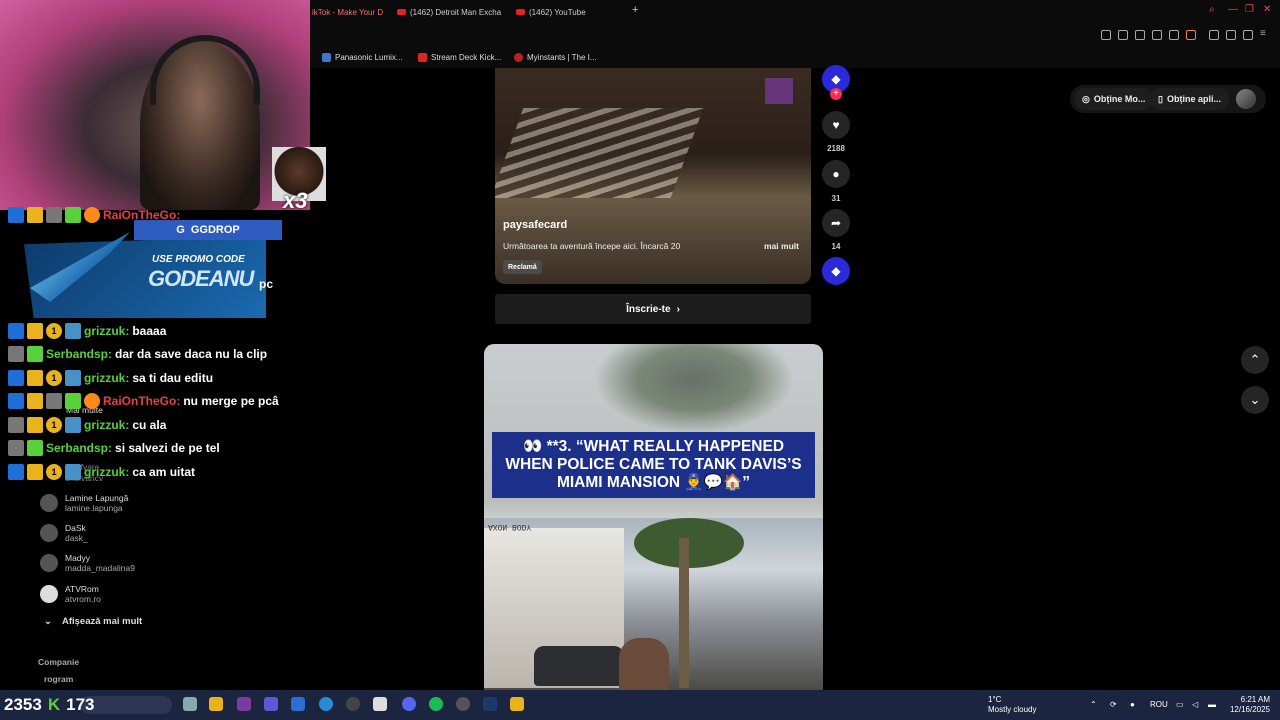 Image resolution: width=1280 pixels, height=720 pixels. What do you see at coordinates (353, 704) in the screenshot?
I see `obs-icon` at bounding box center [353, 704].